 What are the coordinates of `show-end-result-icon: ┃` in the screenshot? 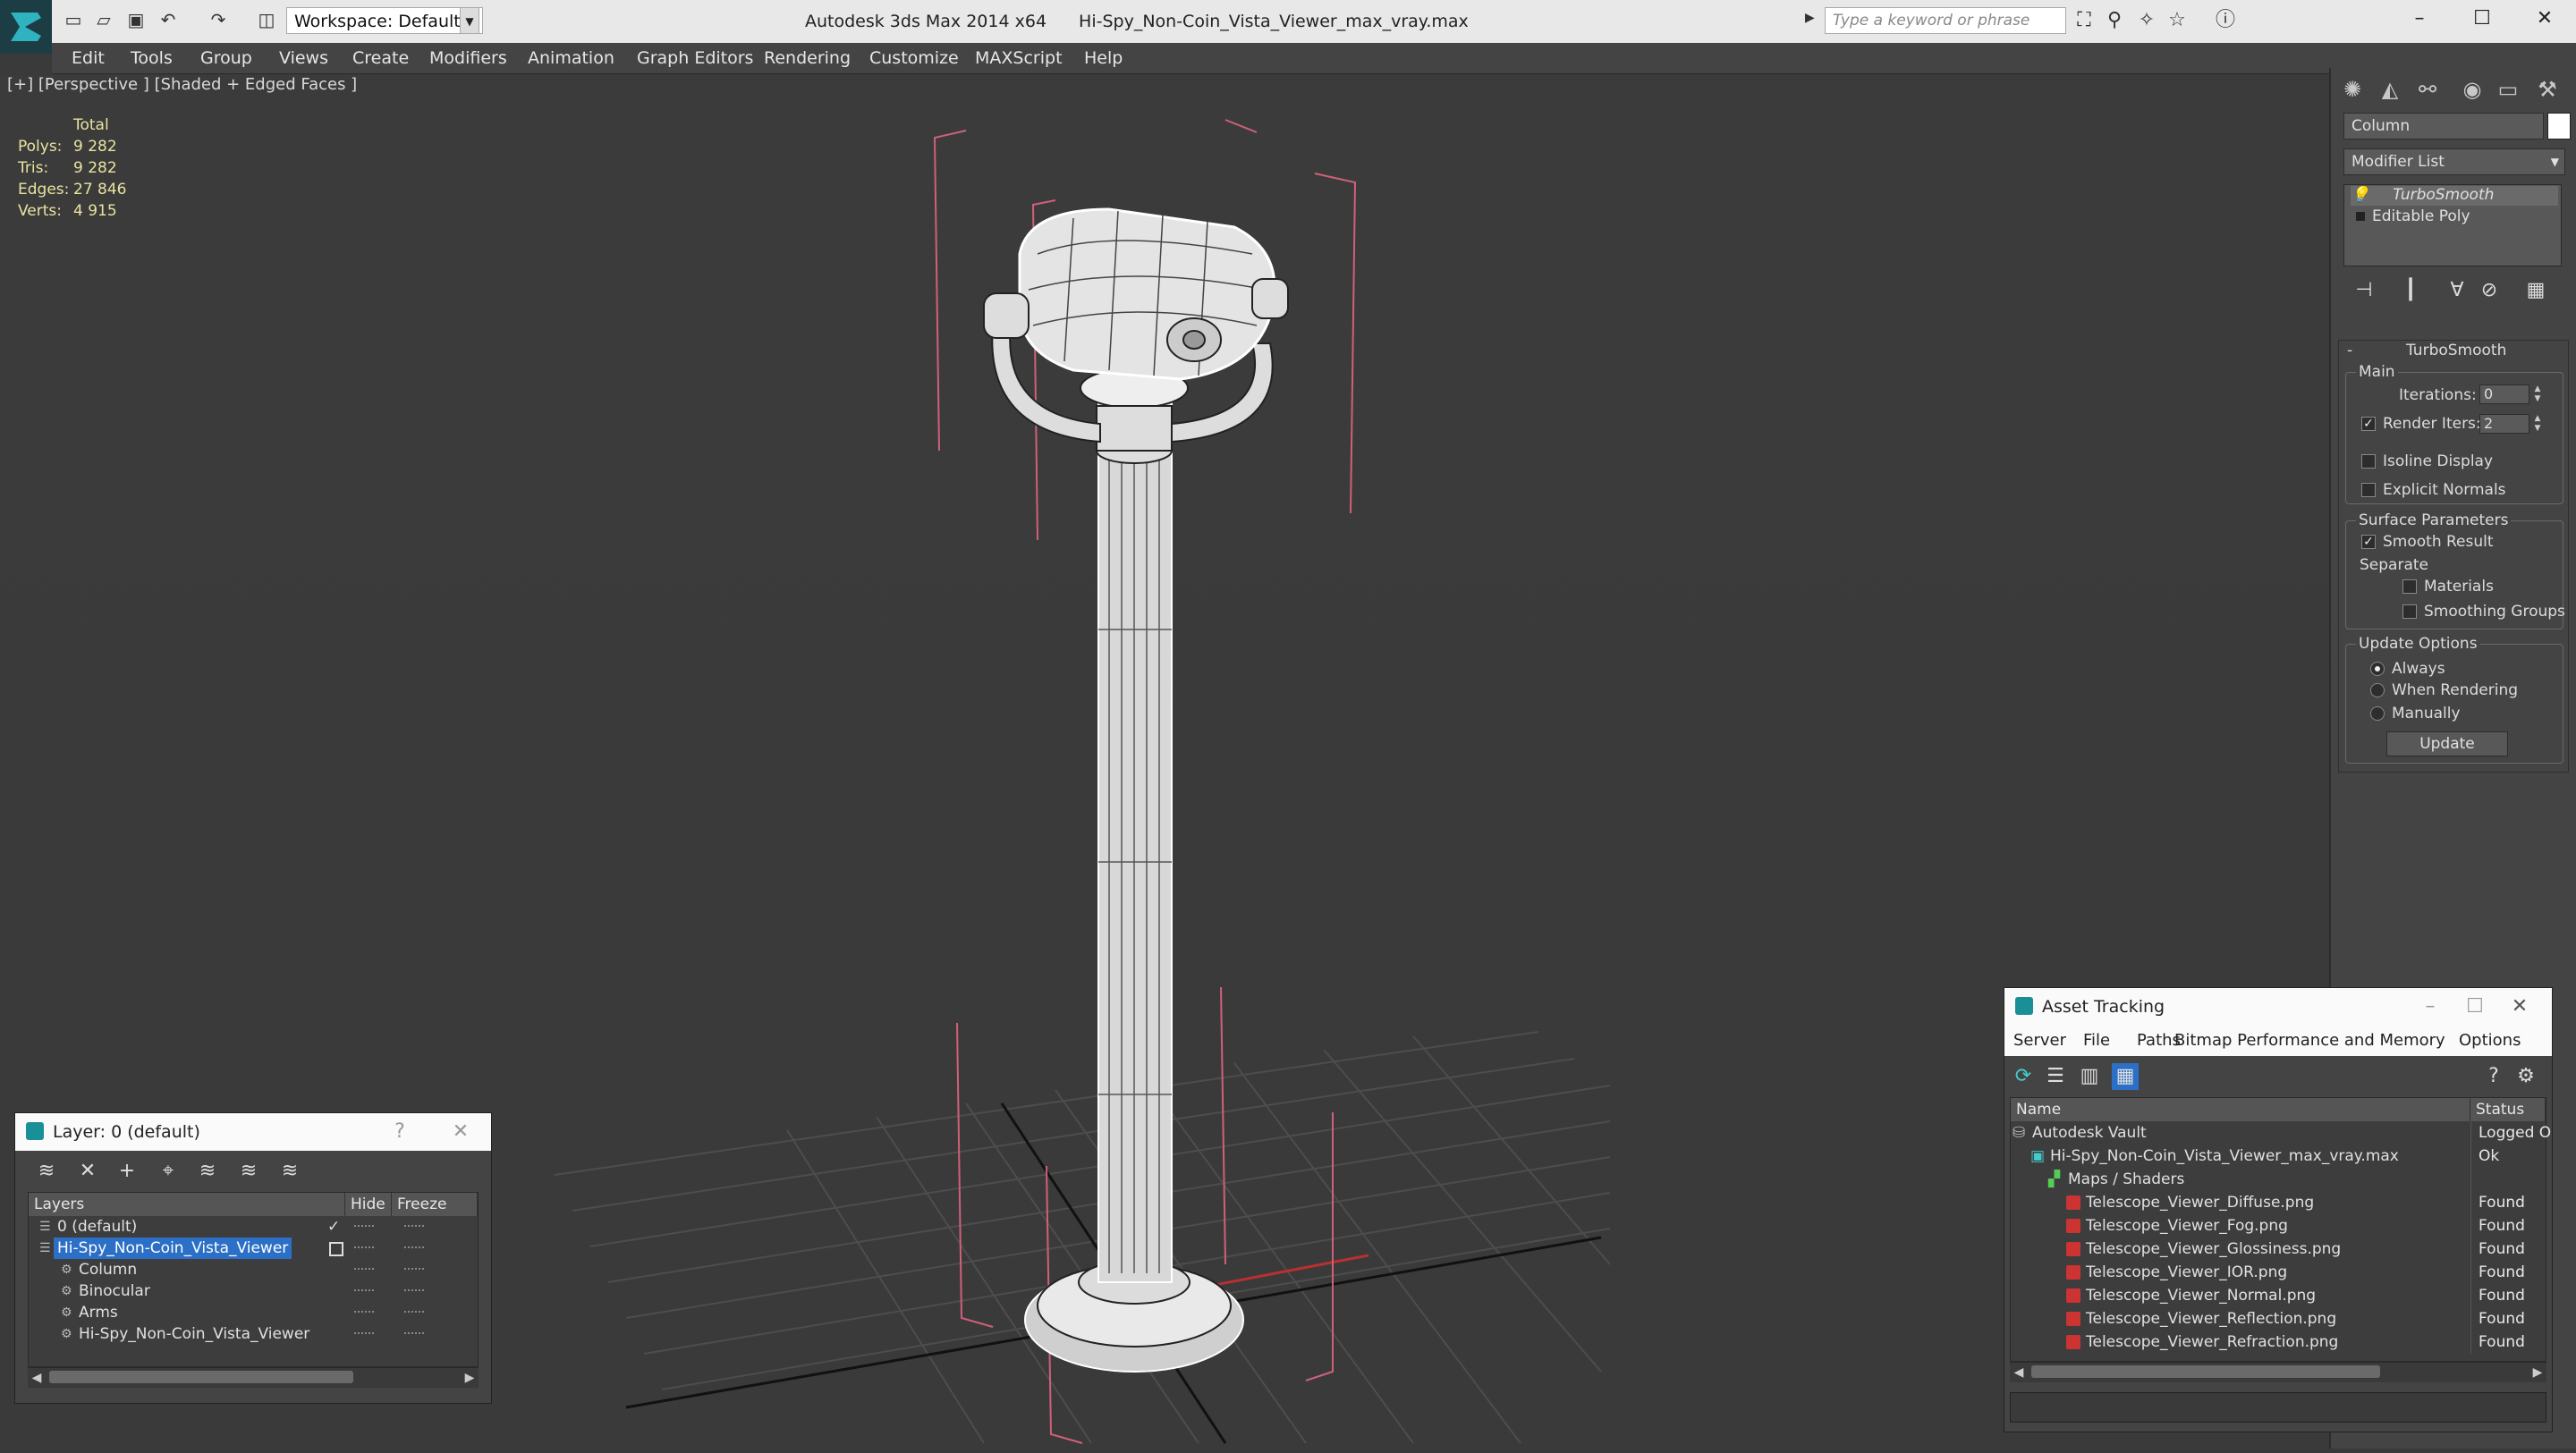 It's located at (2410, 290).